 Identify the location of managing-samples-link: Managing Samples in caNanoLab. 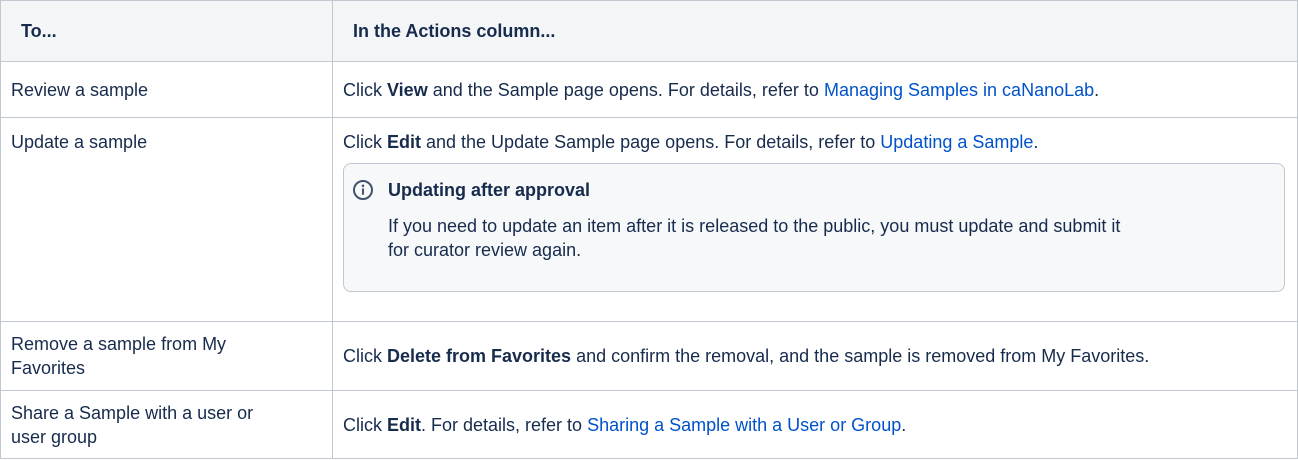
(959, 90).